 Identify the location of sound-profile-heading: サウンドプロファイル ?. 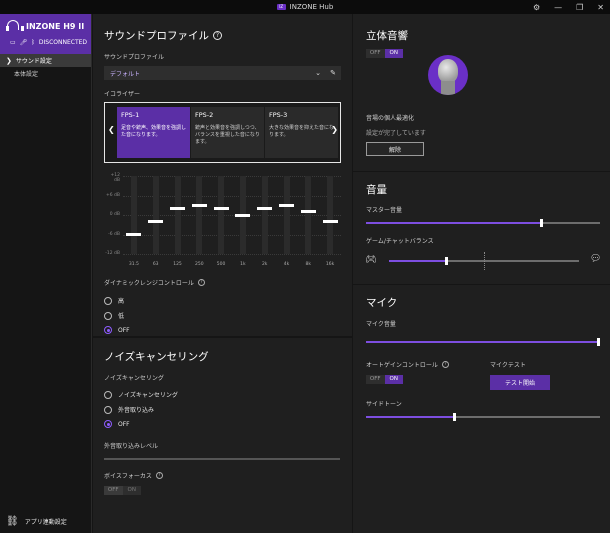
(163, 35).